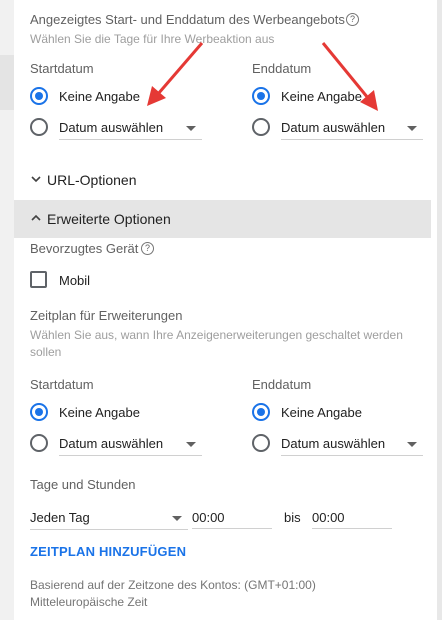  Describe the element at coordinates (321, 96) in the screenshot. I see `end-none-label: Keine Angabe` at that location.